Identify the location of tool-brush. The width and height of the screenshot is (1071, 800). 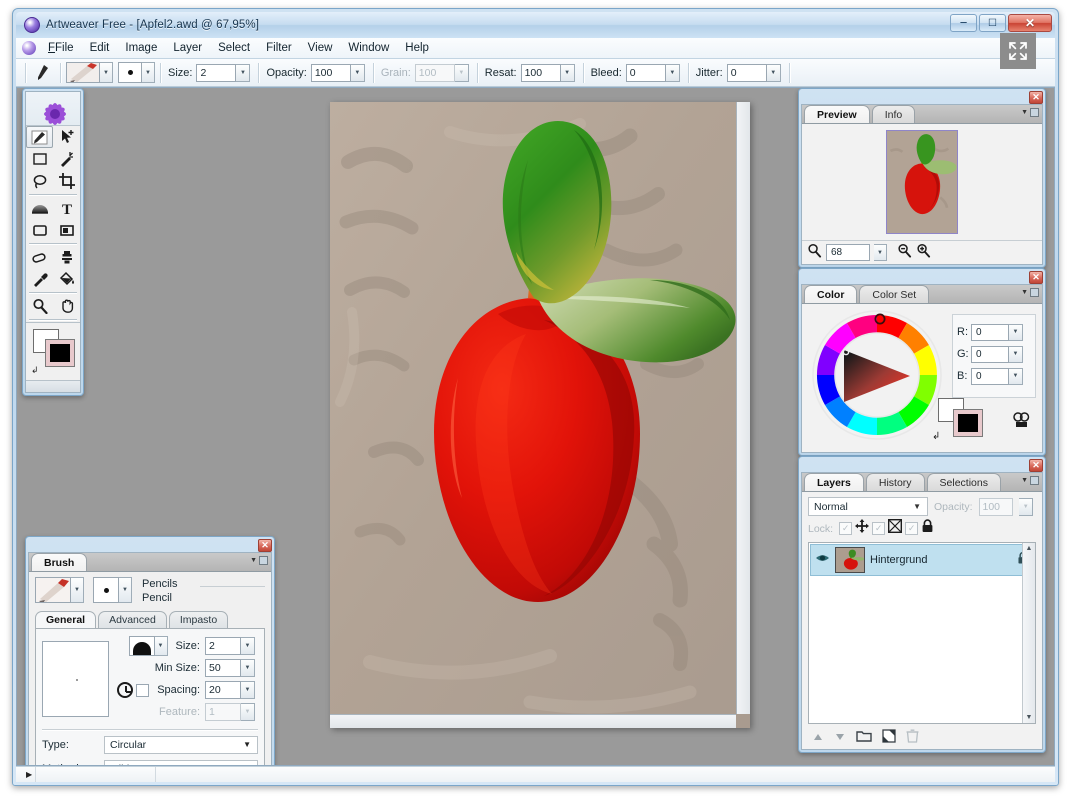
(39, 137).